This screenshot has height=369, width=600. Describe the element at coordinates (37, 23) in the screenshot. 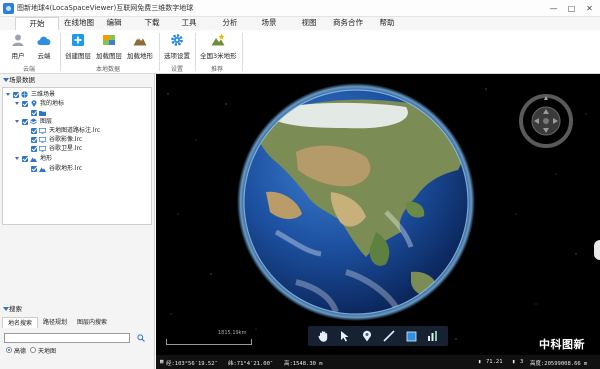

I see `tab-start: 开始` at that location.